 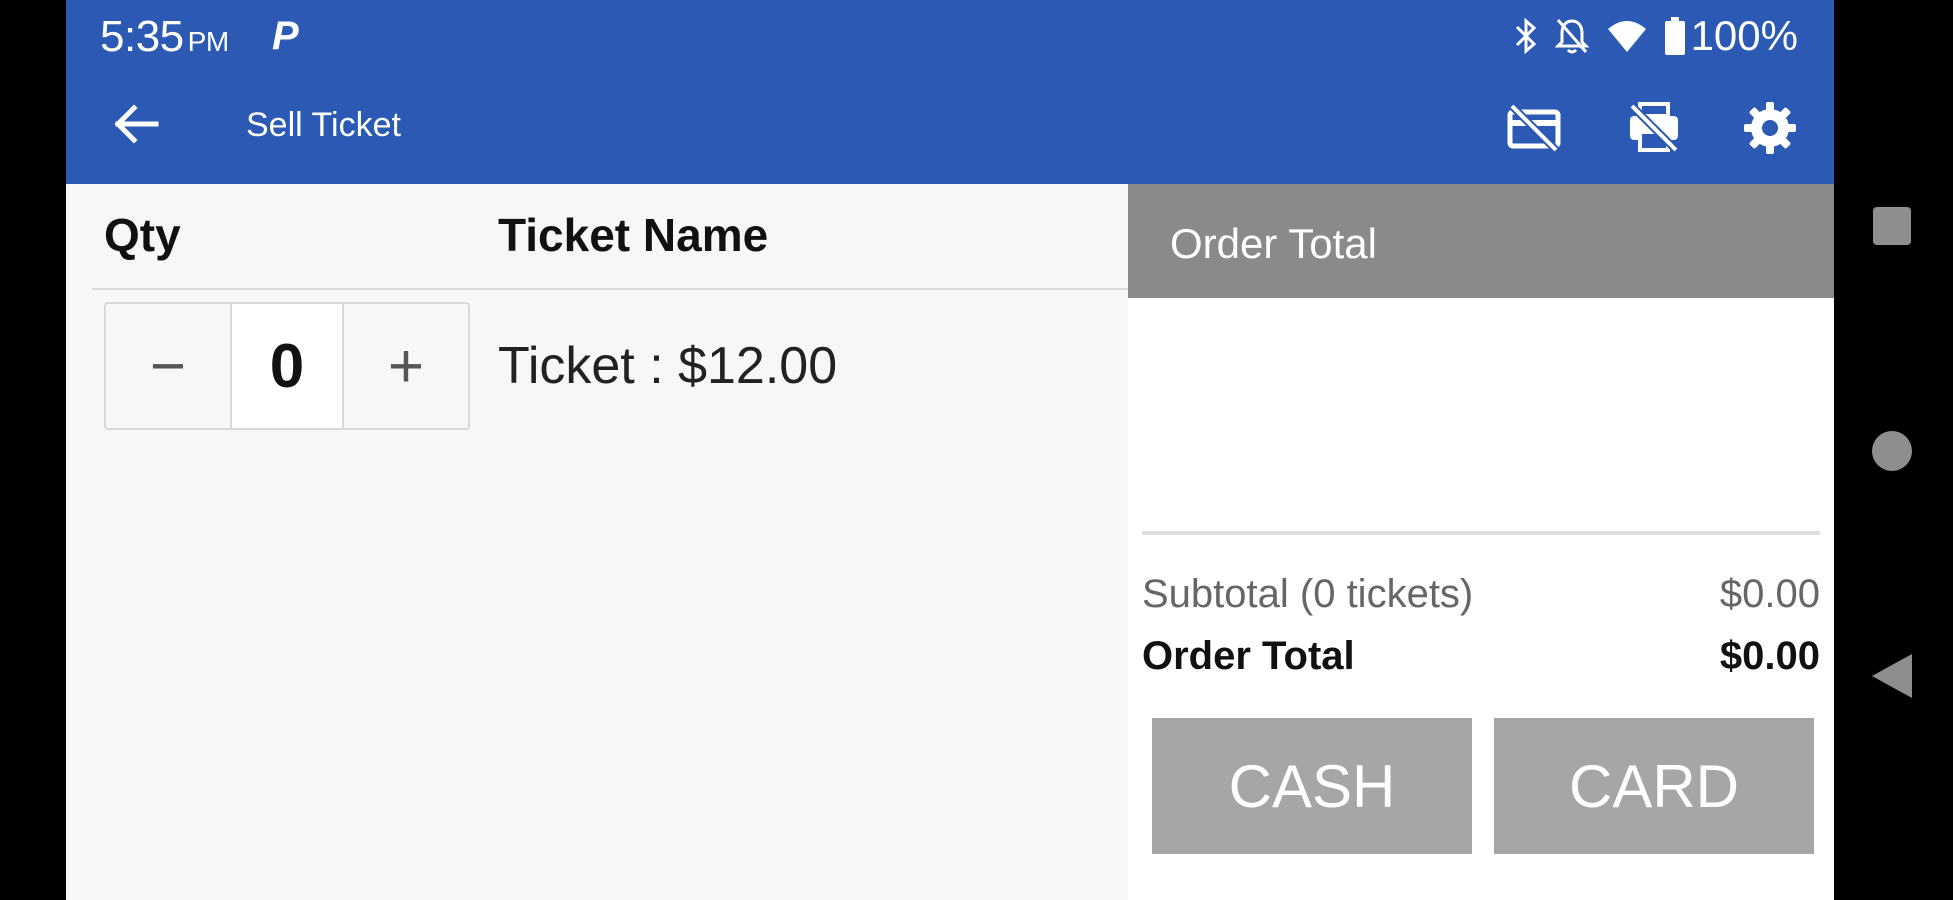 I want to click on p-icon: P, so click(x=285, y=36).